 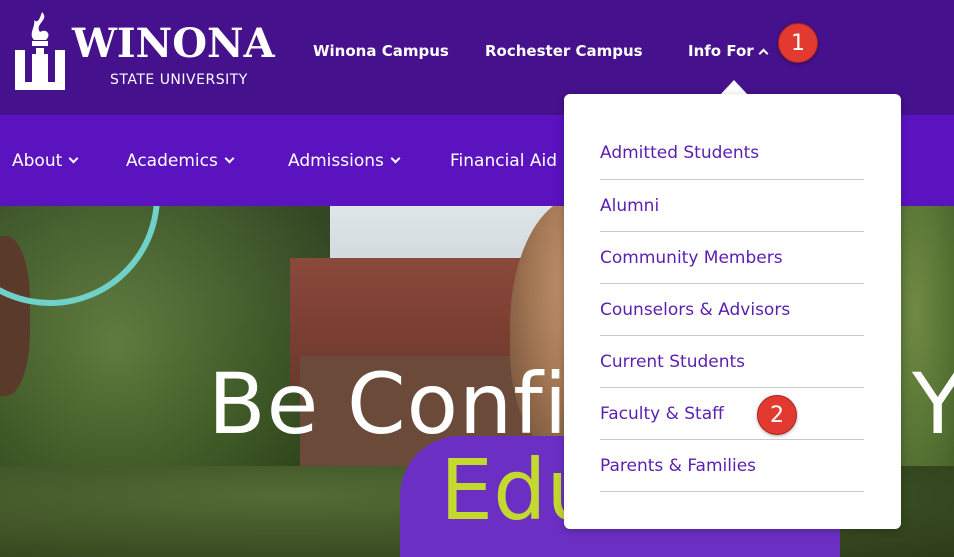 I want to click on nav-item-academics: Academics, so click(x=180, y=161).